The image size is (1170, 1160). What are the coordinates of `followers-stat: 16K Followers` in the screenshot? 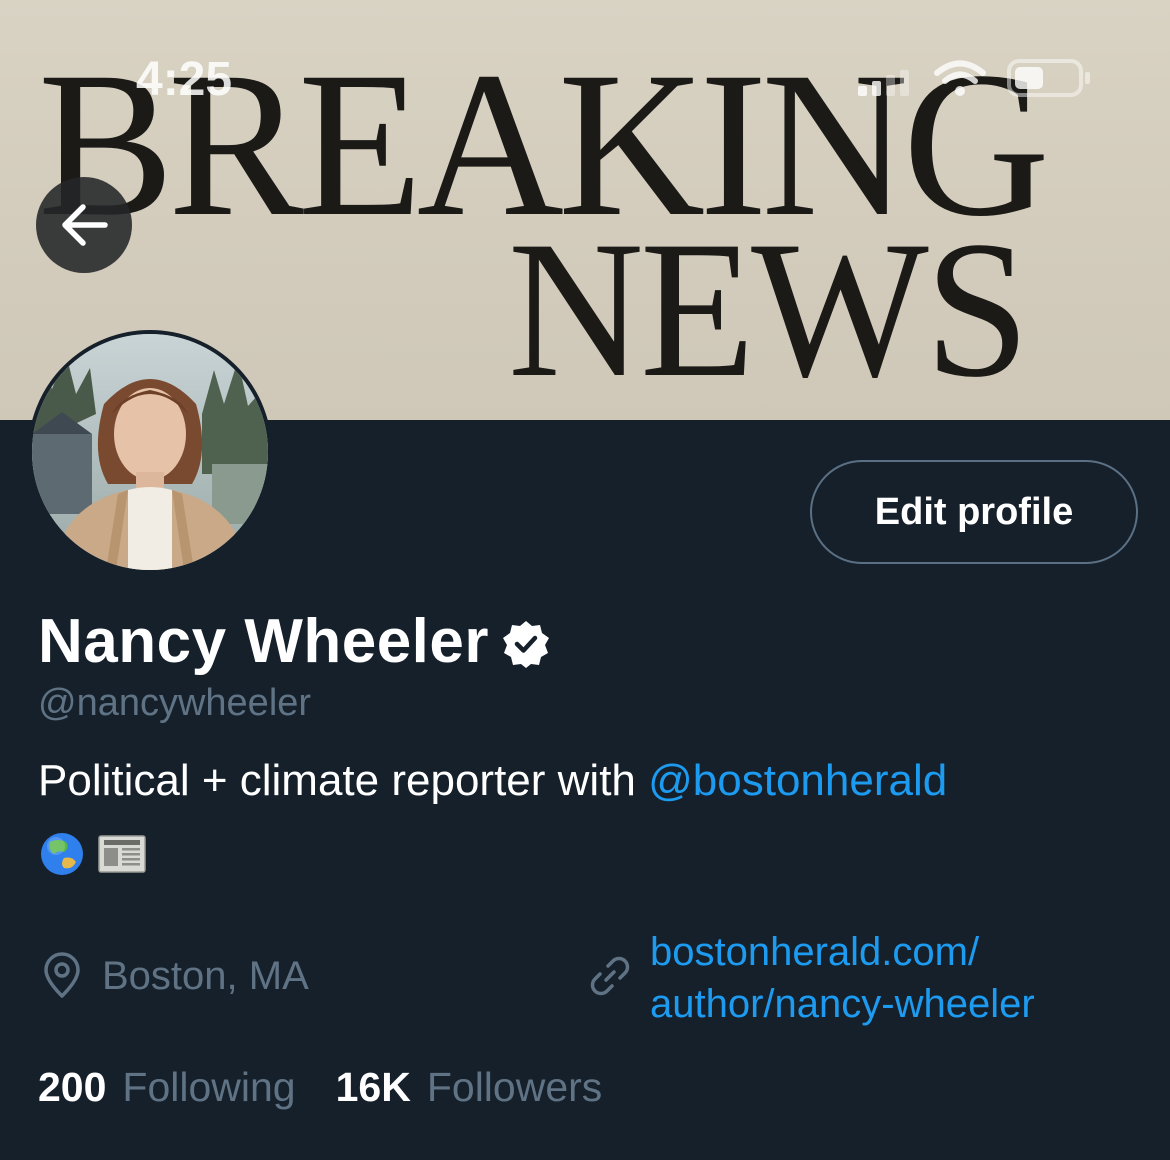 It's located at (469, 1087).